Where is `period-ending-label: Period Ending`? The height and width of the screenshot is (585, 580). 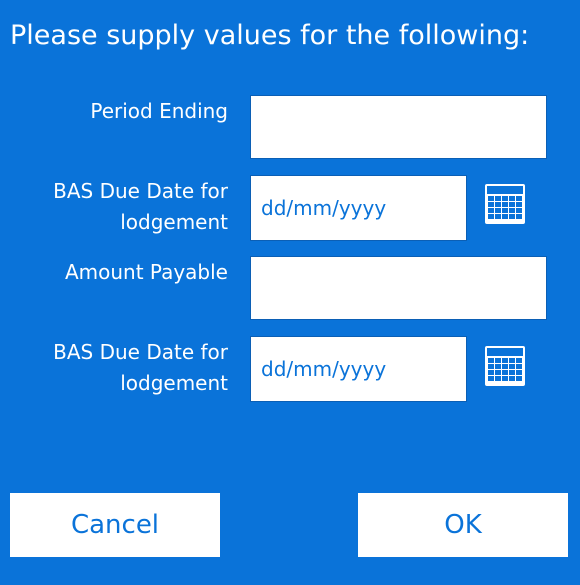
period-ending-label: Period Ending is located at coordinates (159, 111).